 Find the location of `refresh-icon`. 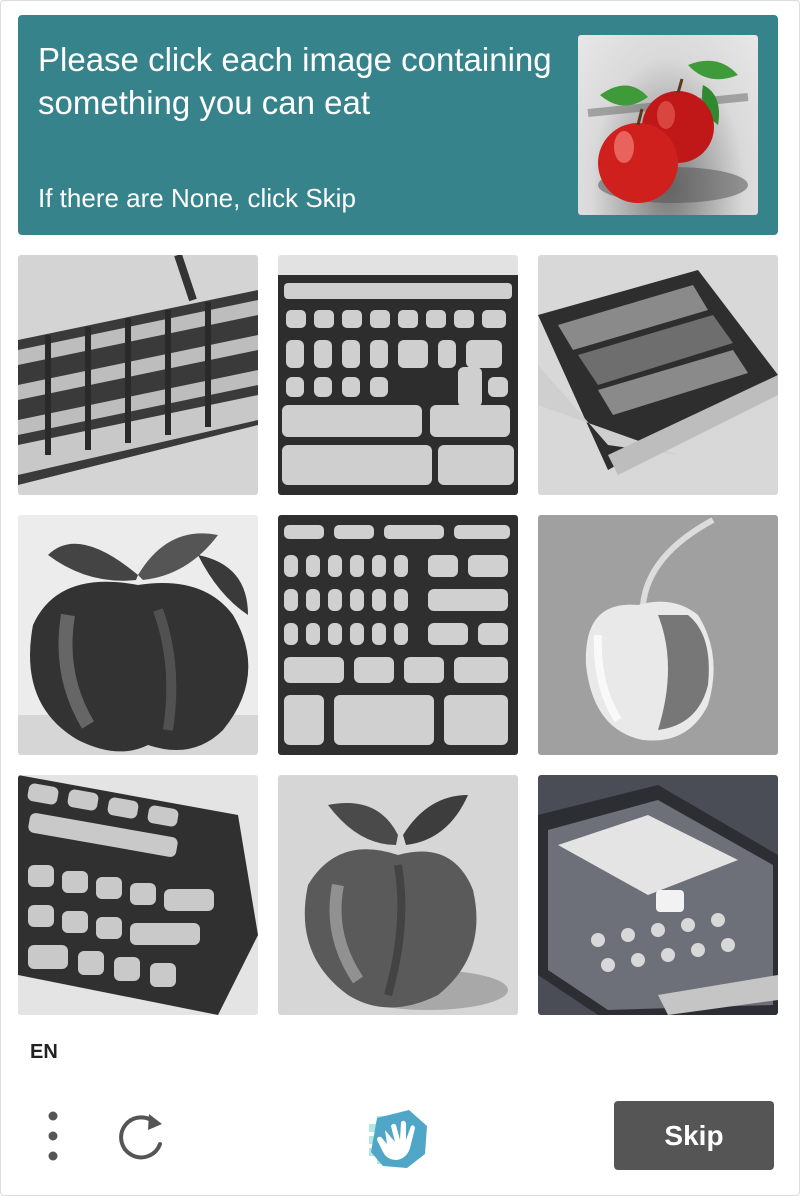

refresh-icon is located at coordinates (140, 1137).